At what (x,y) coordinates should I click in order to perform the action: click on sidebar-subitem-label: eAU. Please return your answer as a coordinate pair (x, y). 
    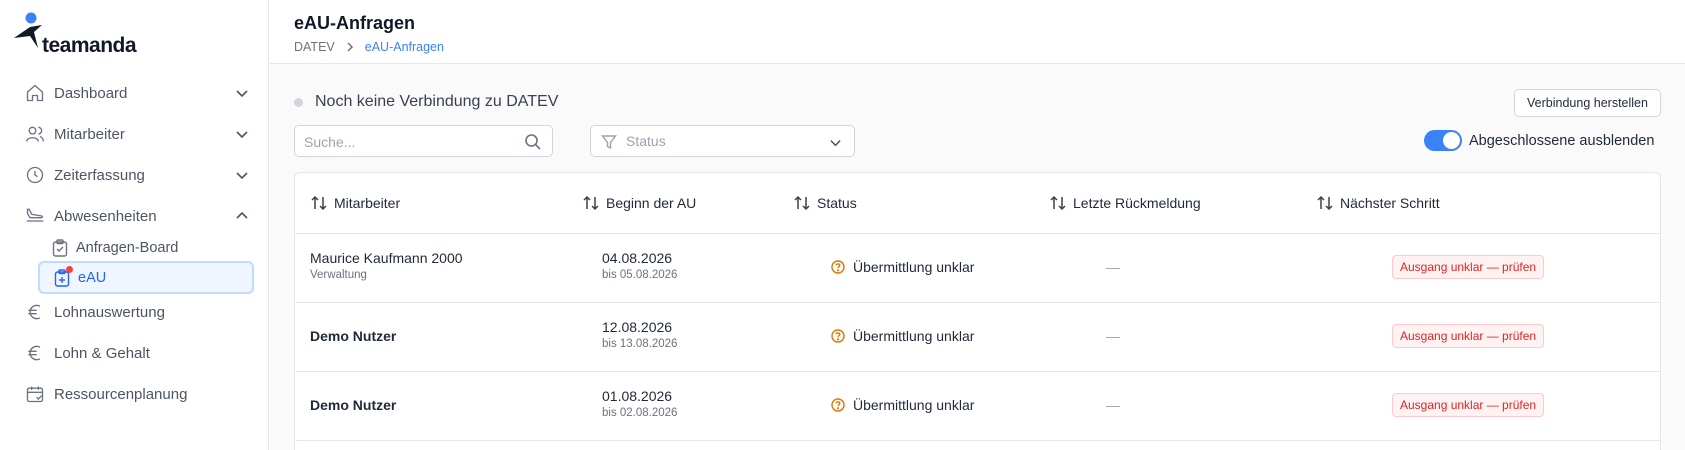
    Looking at the image, I should click on (92, 277).